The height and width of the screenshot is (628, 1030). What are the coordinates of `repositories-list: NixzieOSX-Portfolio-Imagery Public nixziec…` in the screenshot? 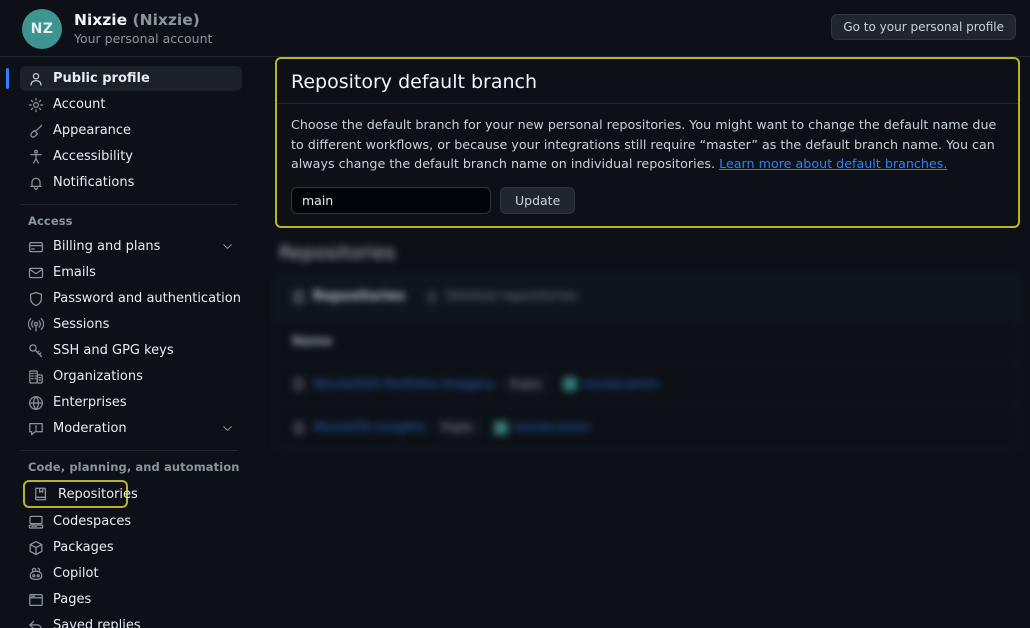 It's located at (647, 406).